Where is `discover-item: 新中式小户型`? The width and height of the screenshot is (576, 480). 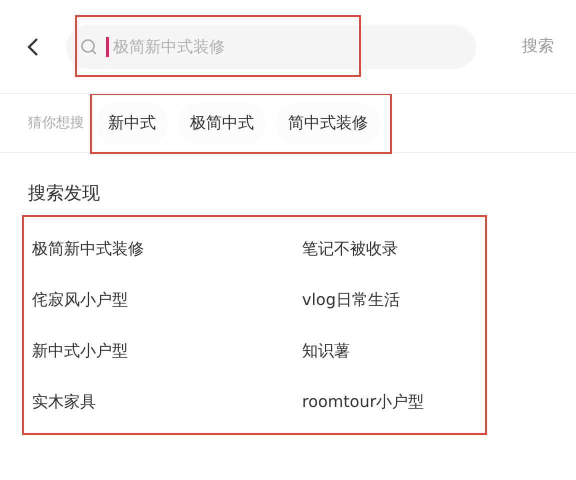 discover-item: 新中式小户型 is located at coordinates (167, 350).